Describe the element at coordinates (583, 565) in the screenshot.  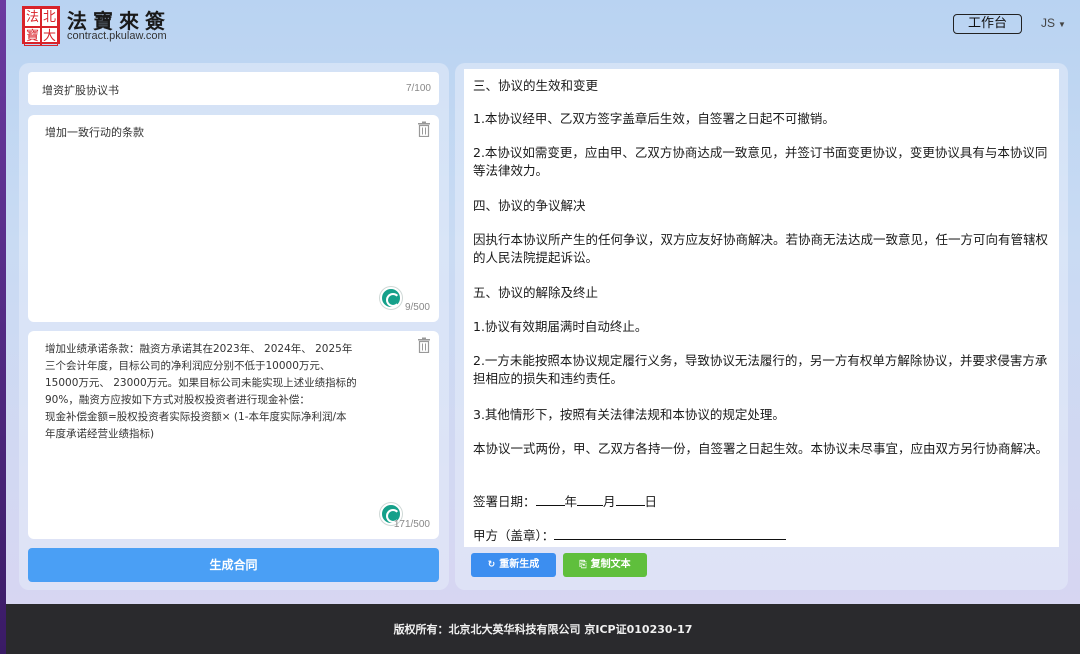
I see `copy-icon: ⎘` at that location.